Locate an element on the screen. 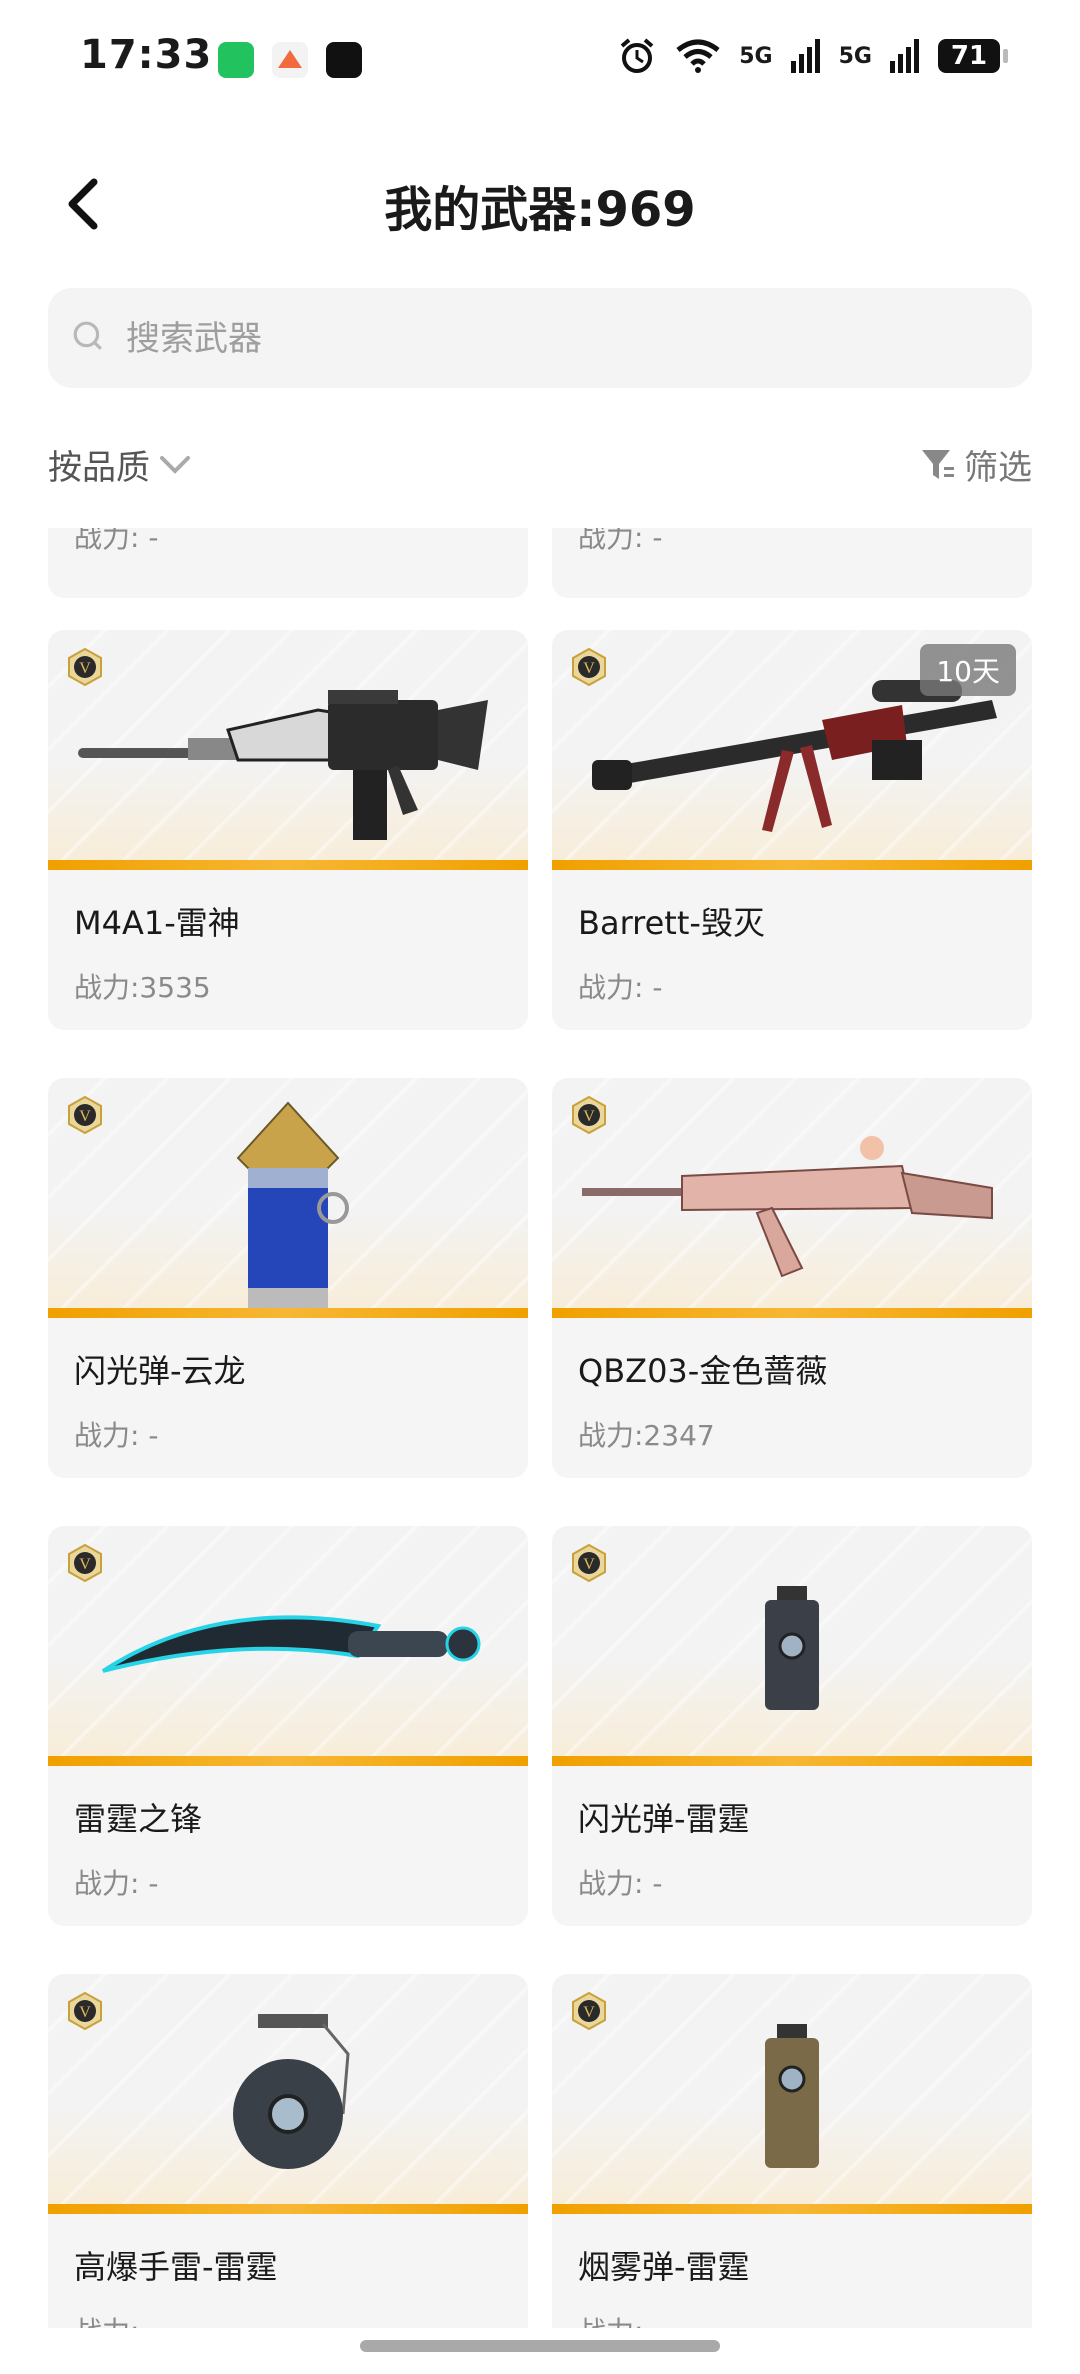  sort-by-quality-dropdown: 按品质 is located at coordinates (120, 464).